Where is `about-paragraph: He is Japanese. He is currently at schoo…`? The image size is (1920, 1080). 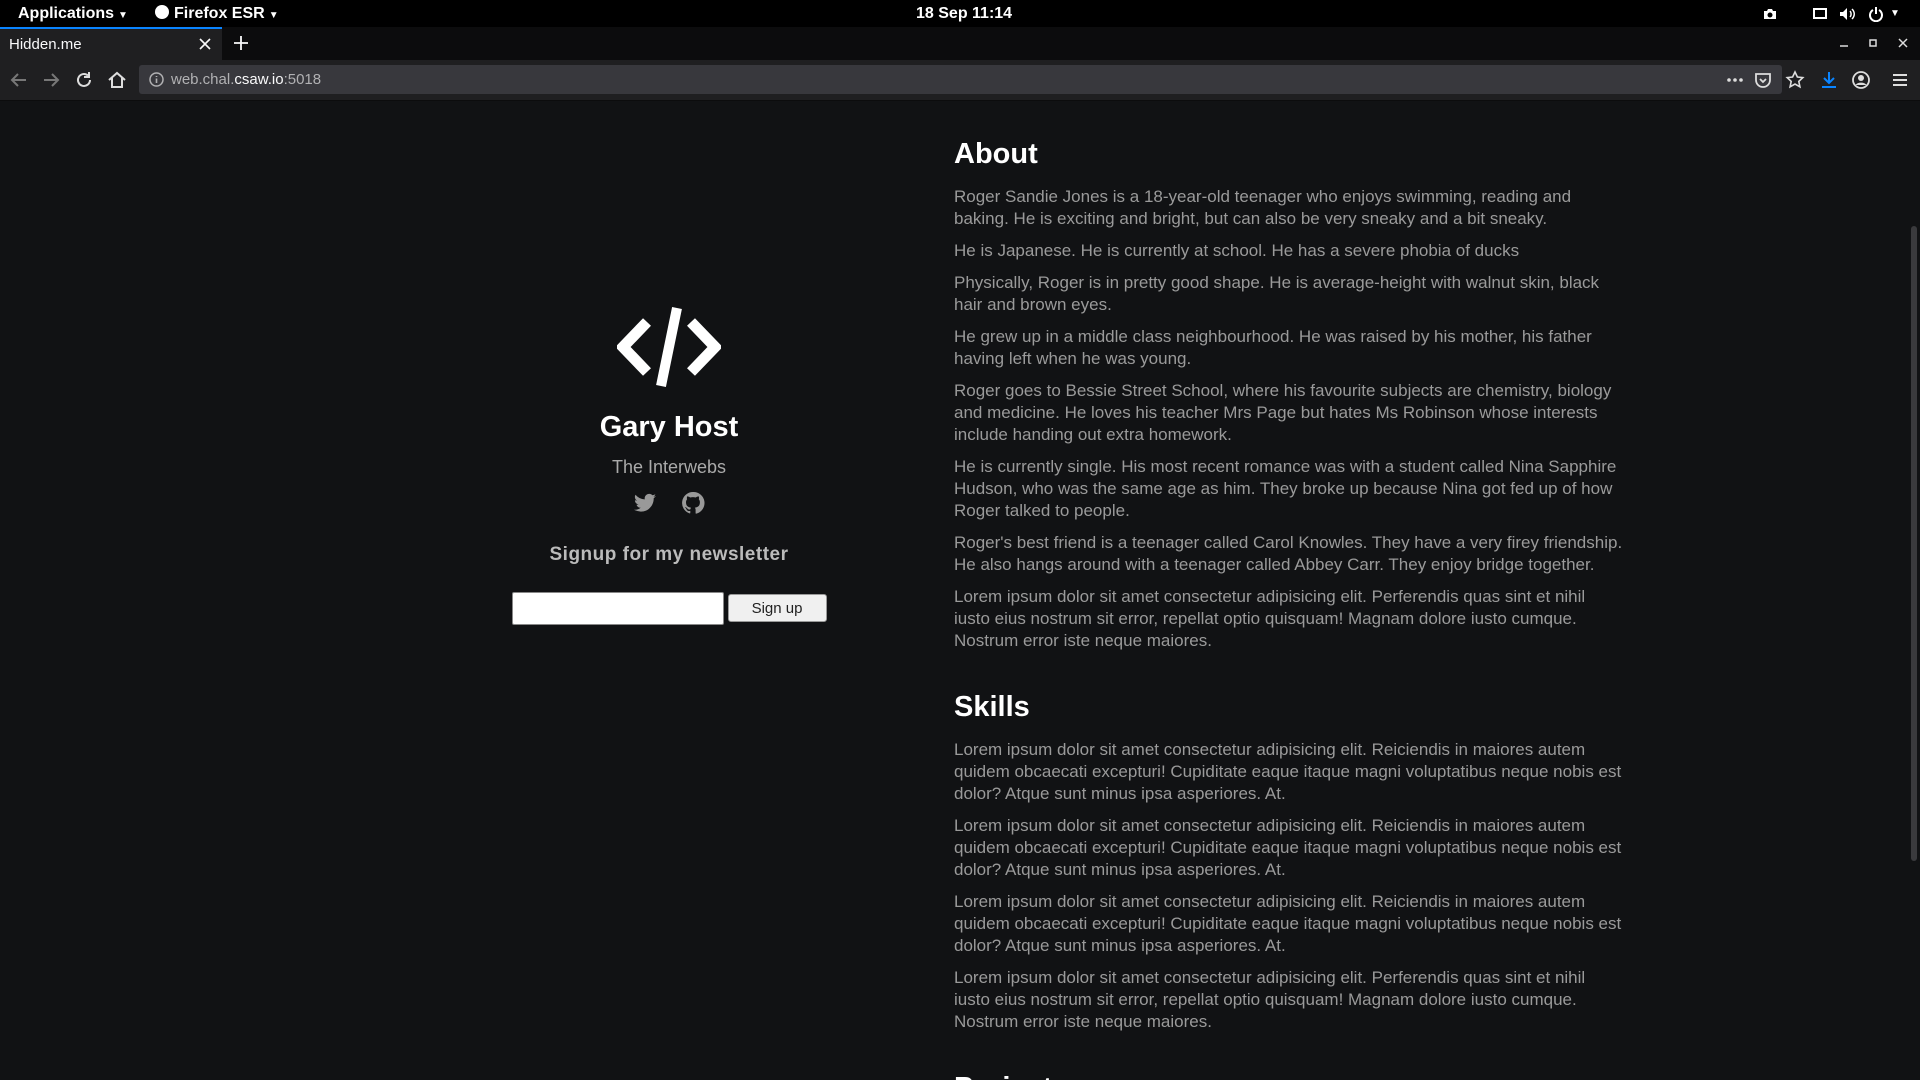 about-paragraph: He is Japanese. He is currently at schoo… is located at coordinates (1237, 250).